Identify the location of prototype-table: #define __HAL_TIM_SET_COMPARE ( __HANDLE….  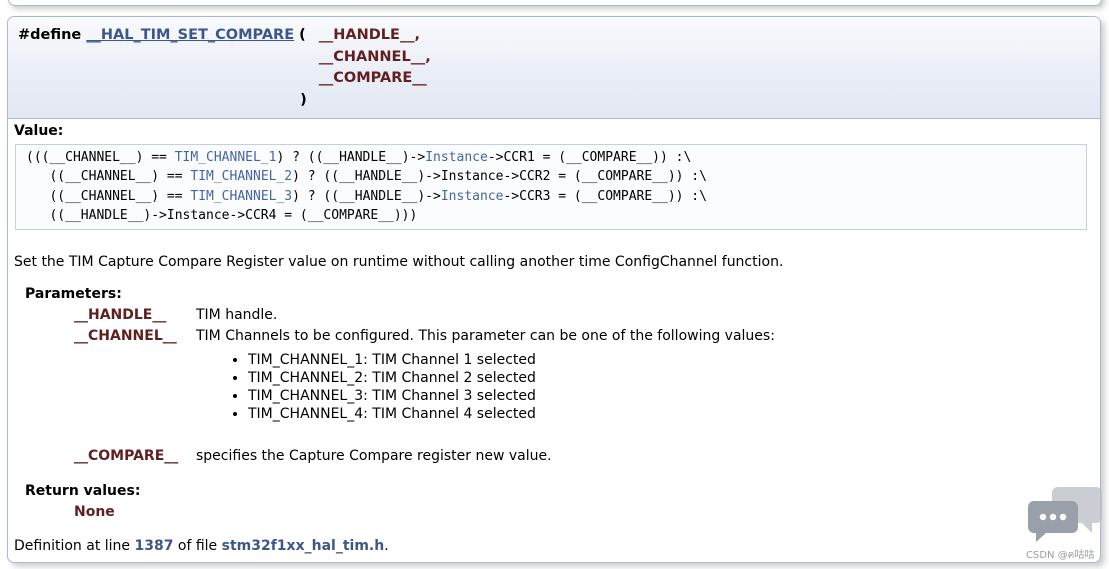
(224, 68).